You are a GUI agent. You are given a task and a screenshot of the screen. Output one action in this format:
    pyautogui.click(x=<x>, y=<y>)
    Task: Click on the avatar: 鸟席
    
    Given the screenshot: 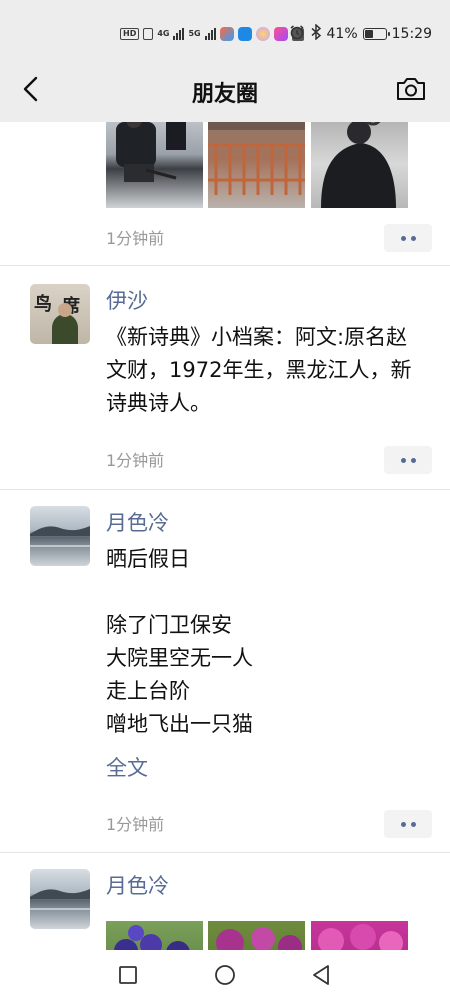 What is the action you would take?
    pyautogui.click(x=60, y=314)
    